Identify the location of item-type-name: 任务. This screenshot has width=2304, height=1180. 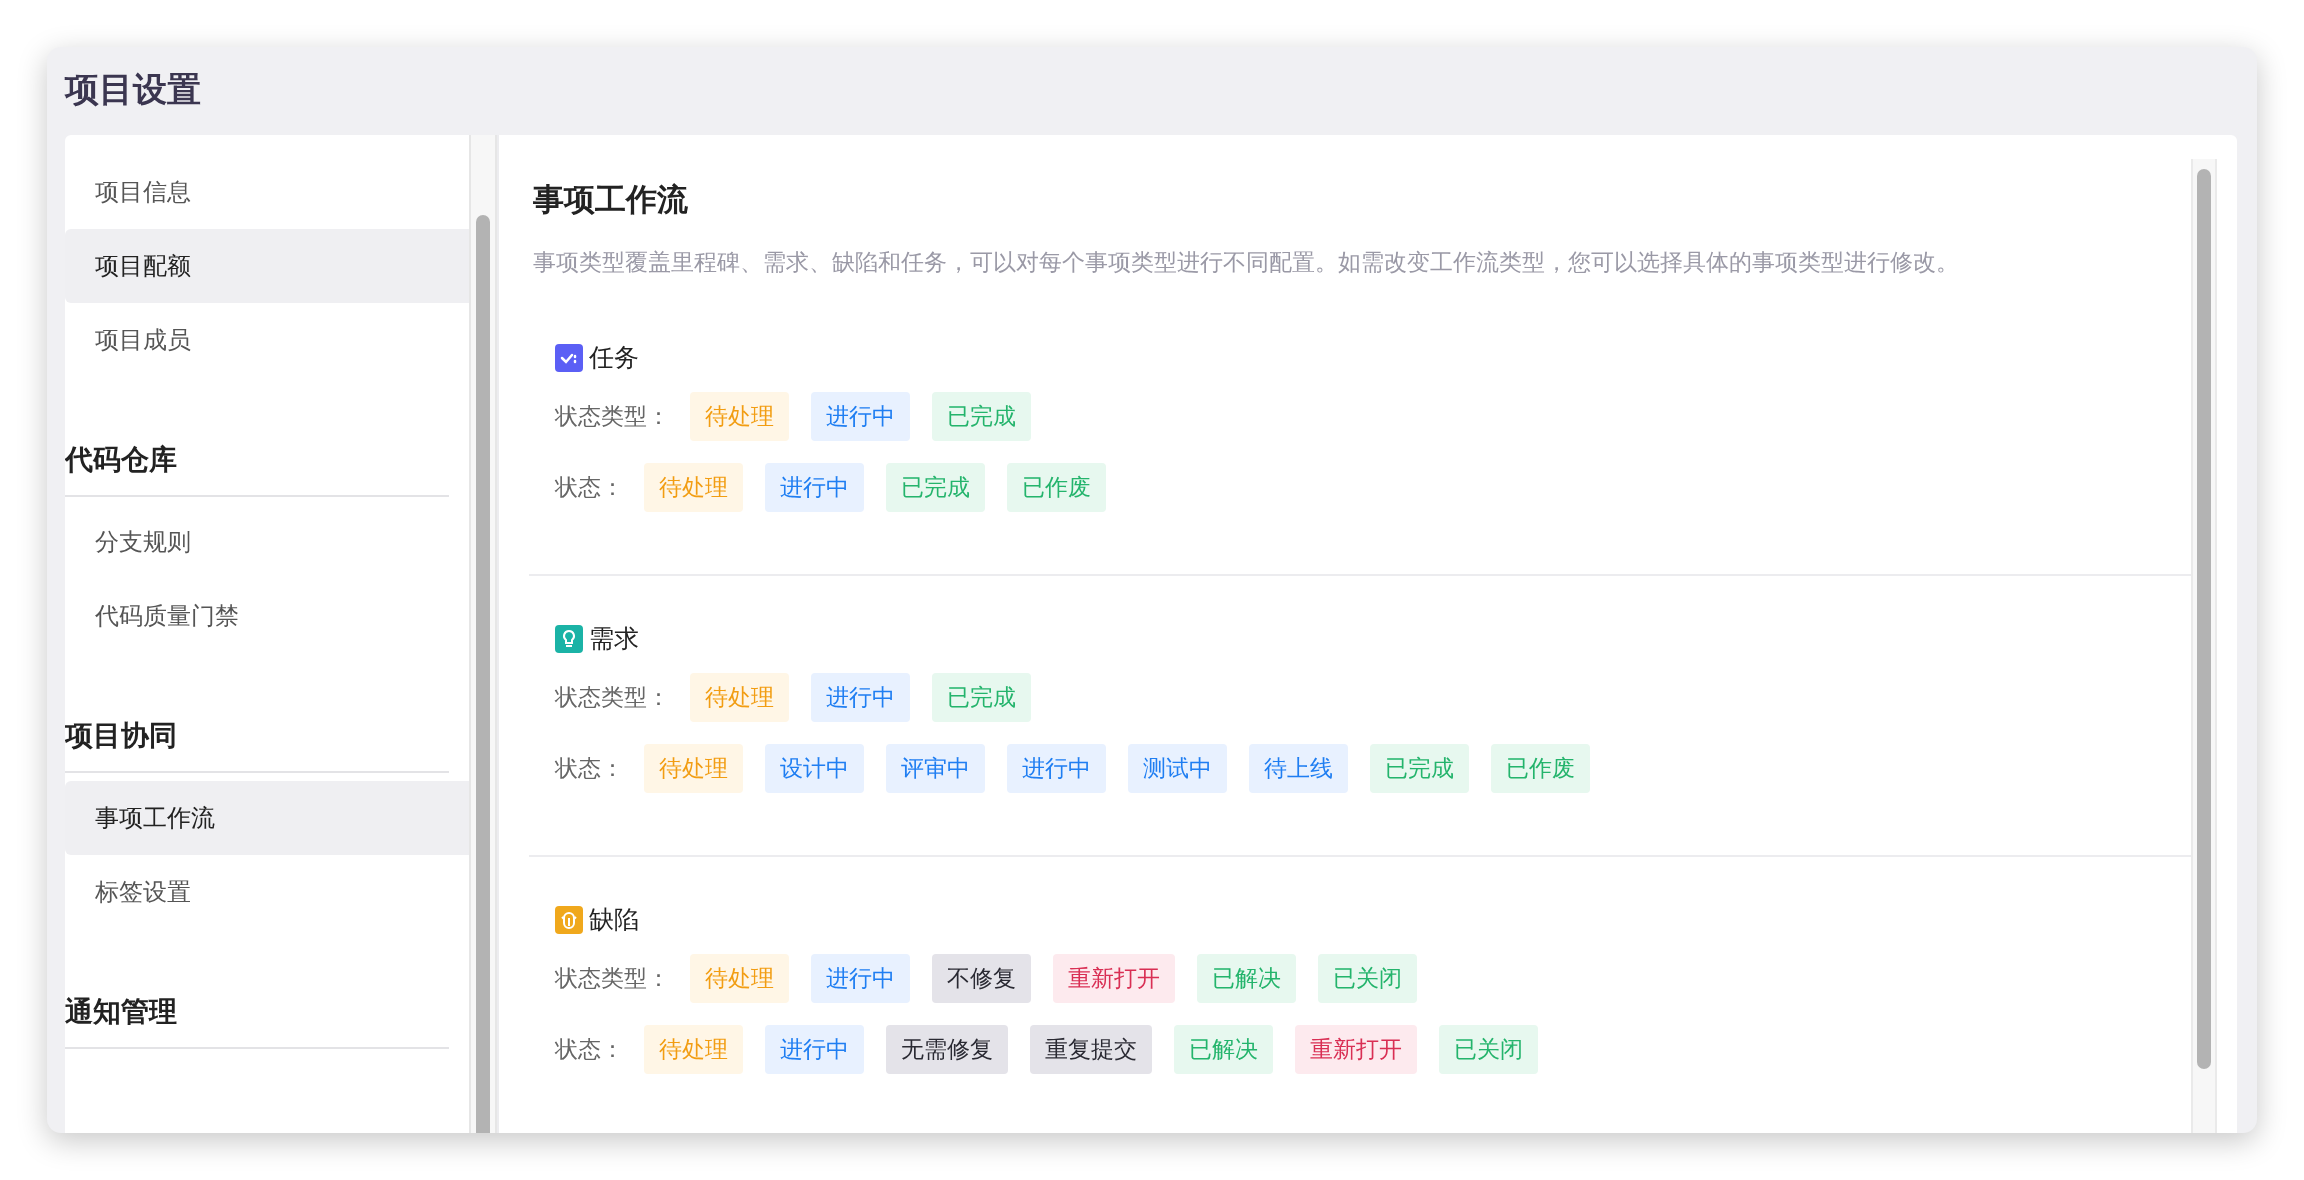
(614, 358).